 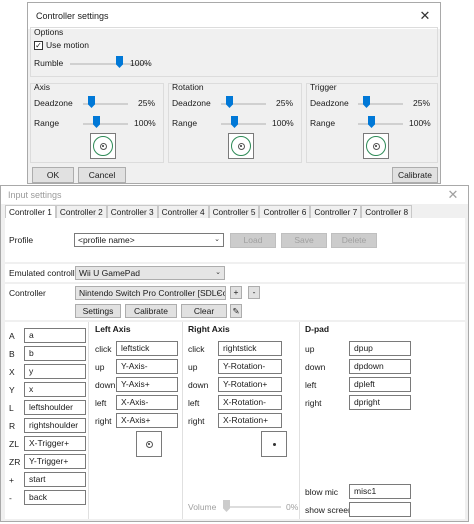 What do you see at coordinates (253, 240) in the screenshot?
I see `load-button: Load` at bounding box center [253, 240].